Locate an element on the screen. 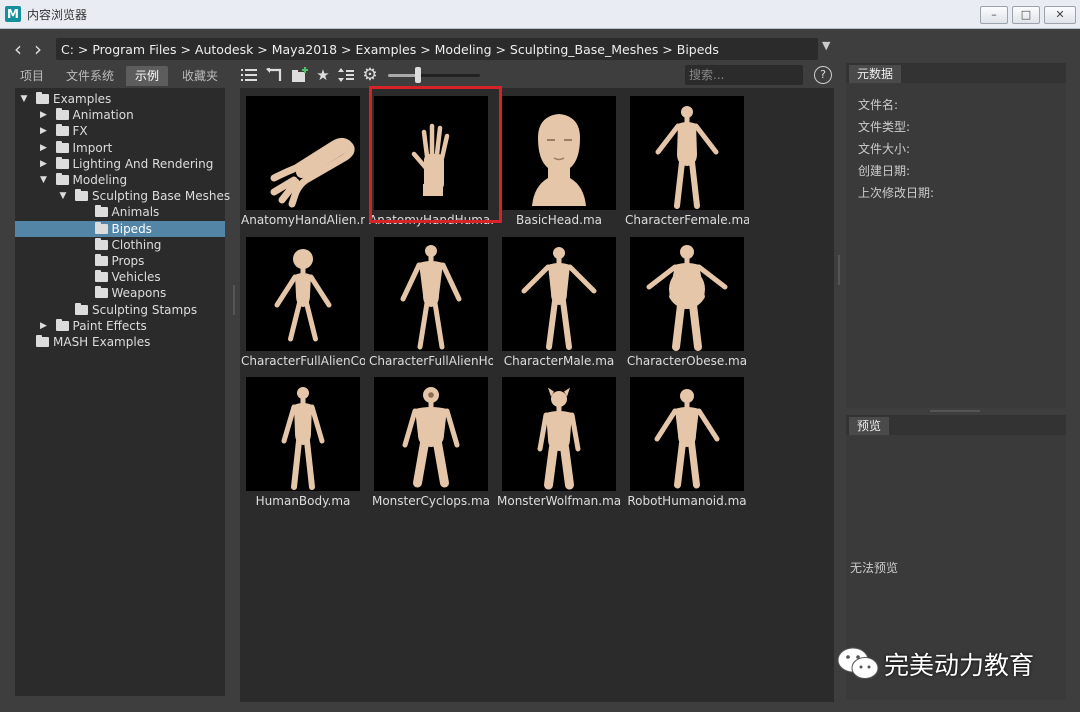  meta-modified-date: 上次修改日期: is located at coordinates (896, 193).